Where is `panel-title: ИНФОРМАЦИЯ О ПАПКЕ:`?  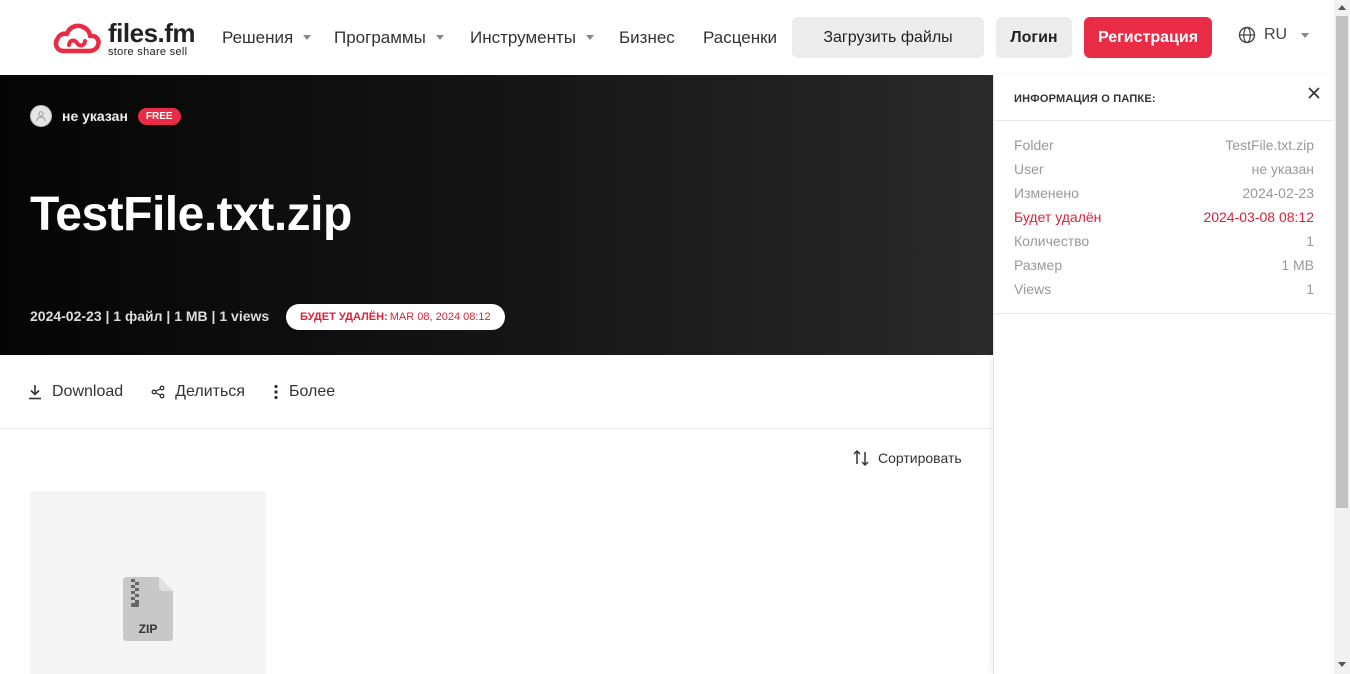 panel-title: ИНФОРМАЦИЯ О ПАПКЕ: is located at coordinates (1085, 99).